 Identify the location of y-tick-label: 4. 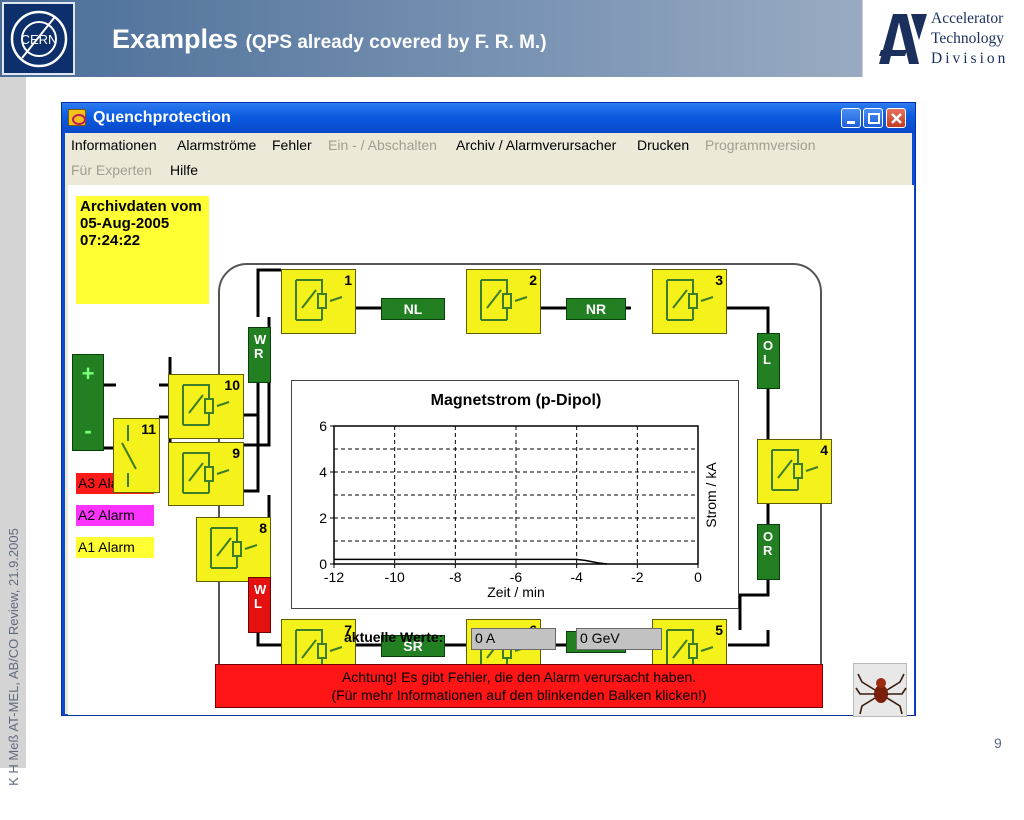
(323, 472).